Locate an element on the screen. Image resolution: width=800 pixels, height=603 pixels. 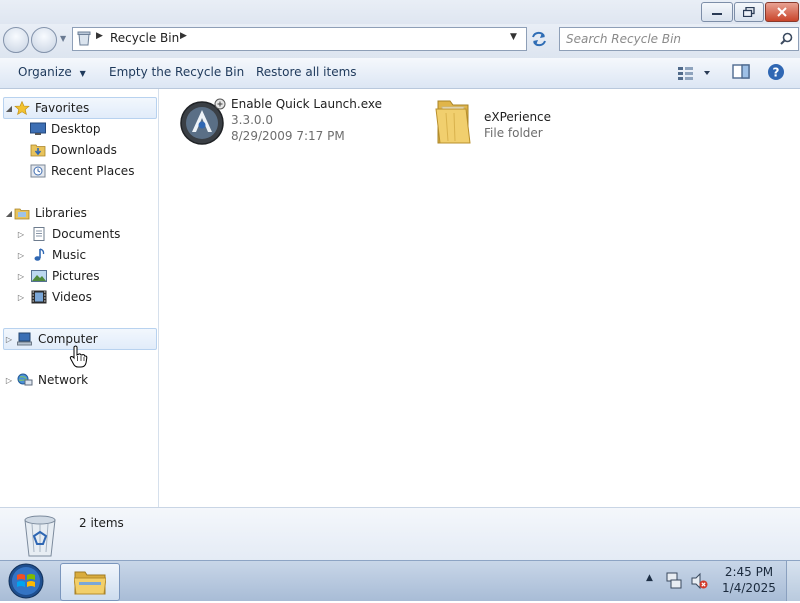
search-input: Search Recycle Bin is located at coordinates (679, 39).